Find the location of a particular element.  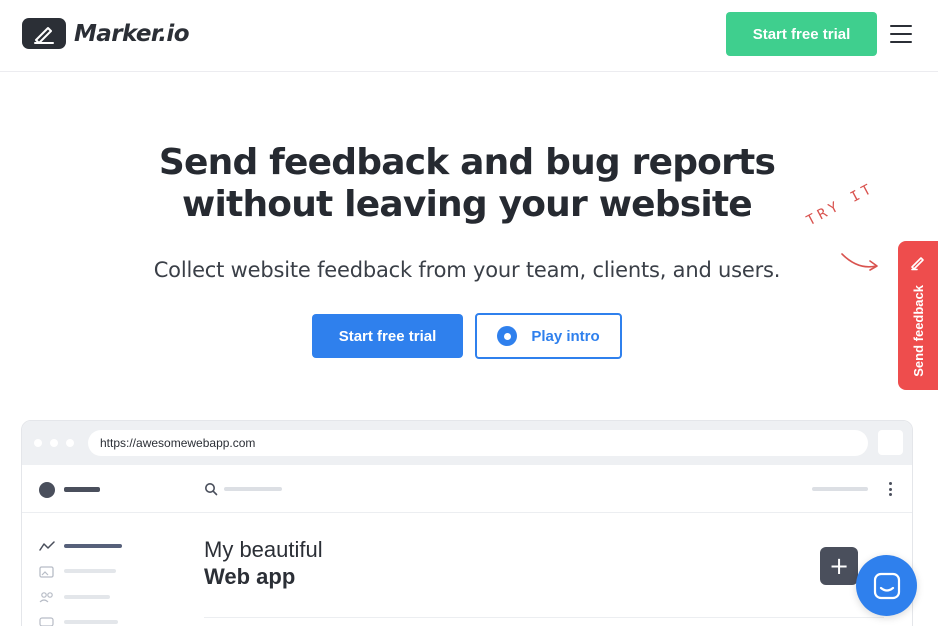

site-header: Marker.io Start free trial is located at coordinates (469, 36).